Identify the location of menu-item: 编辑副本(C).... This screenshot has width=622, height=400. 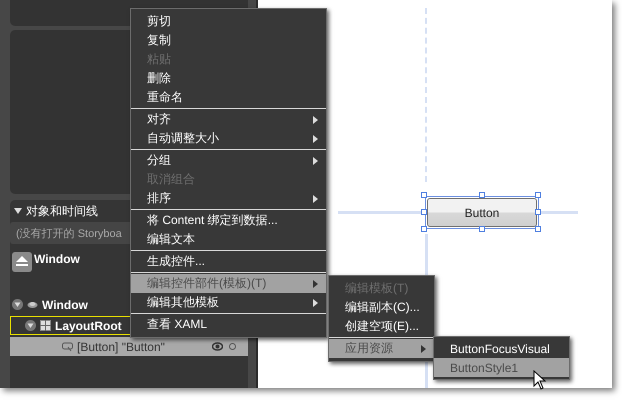
(381, 307).